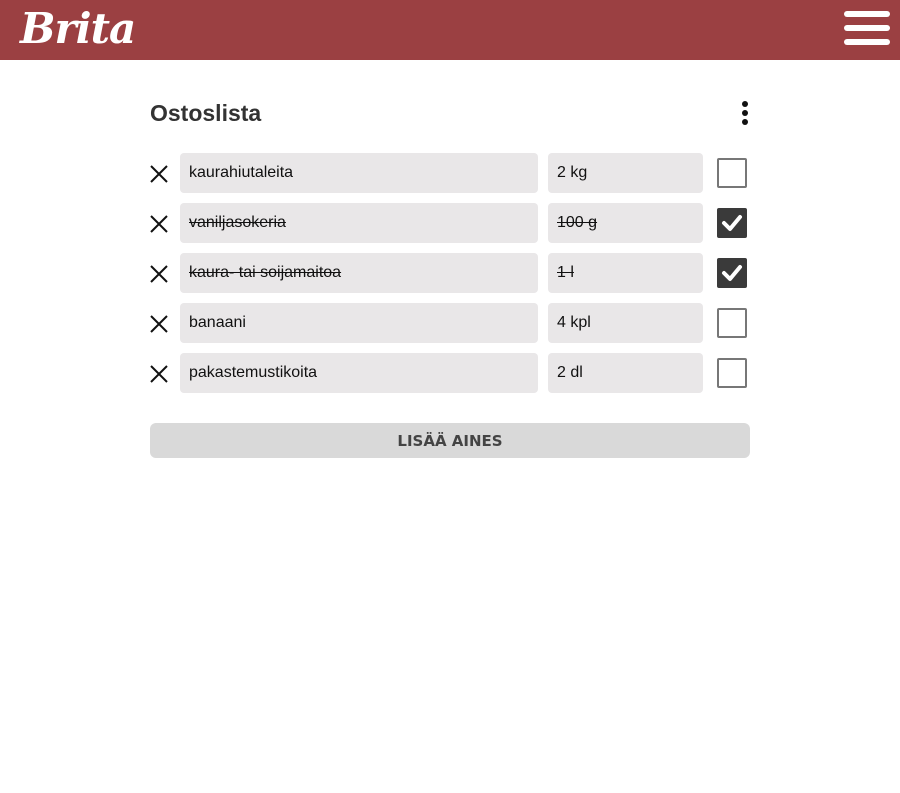 This screenshot has height=793, width=900. What do you see at coordinates (78, 28) in the screenshot?
I see `brita-logo: Brita` at bounding box center [78, 28].